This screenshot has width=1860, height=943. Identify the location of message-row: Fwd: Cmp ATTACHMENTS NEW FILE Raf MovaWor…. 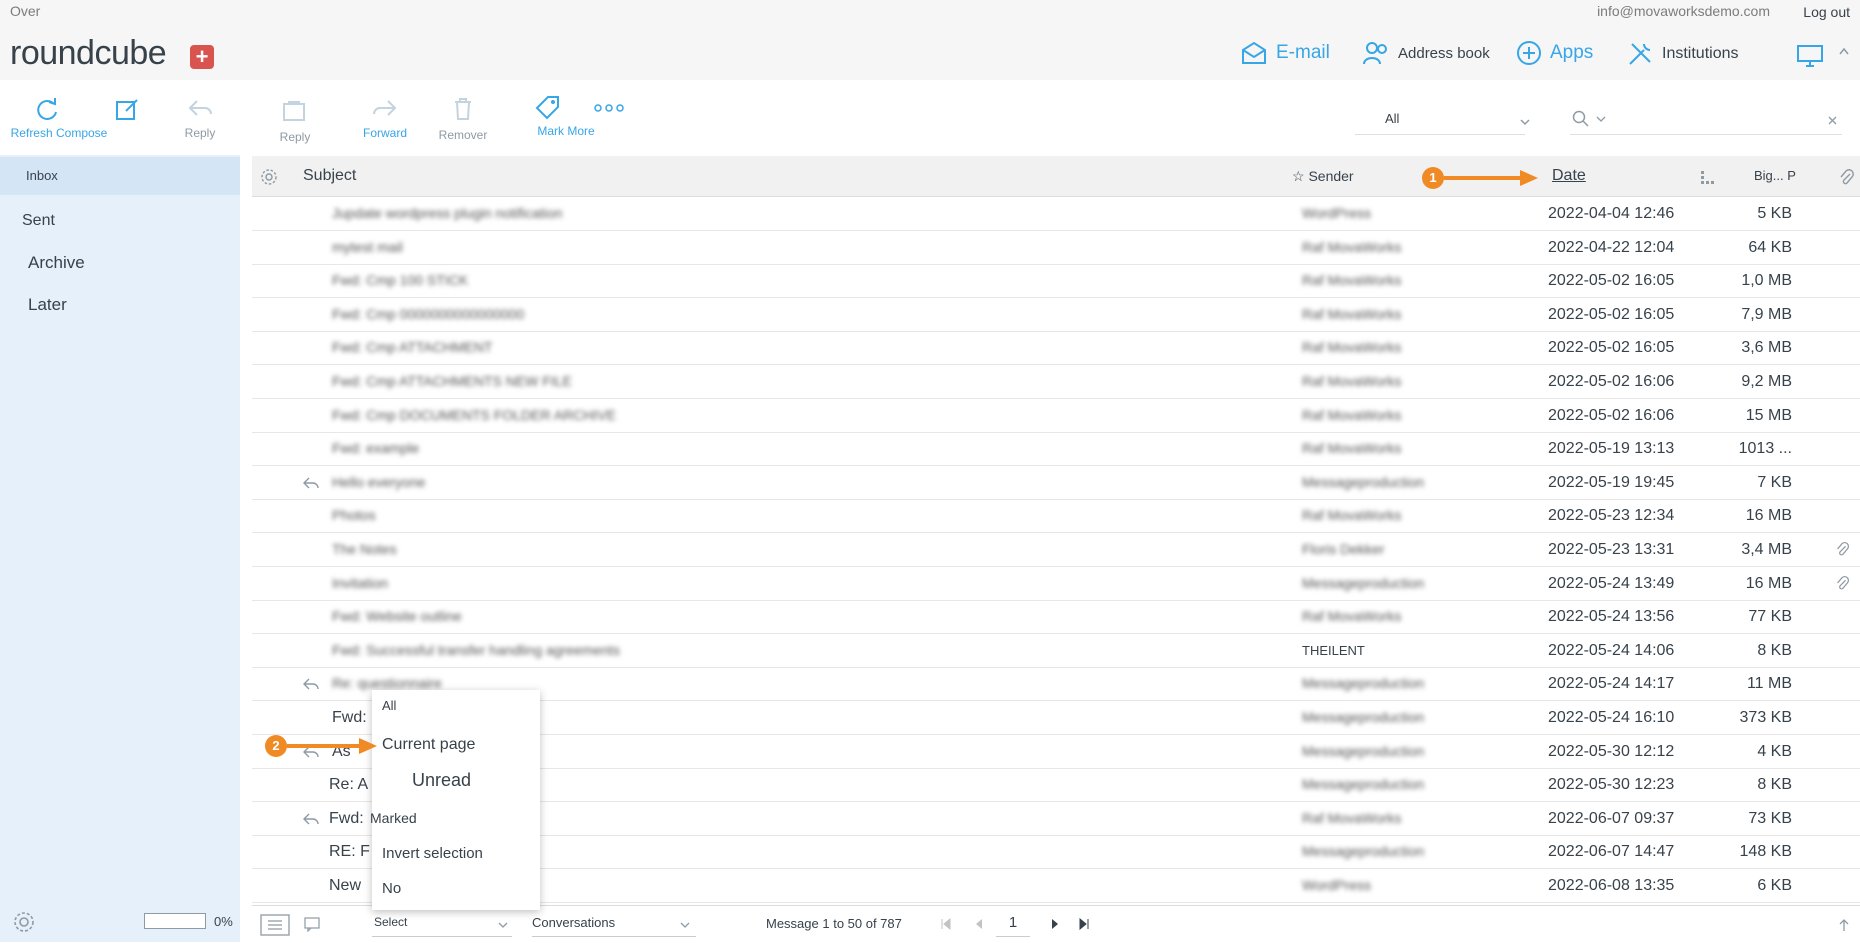
(1056, 382).